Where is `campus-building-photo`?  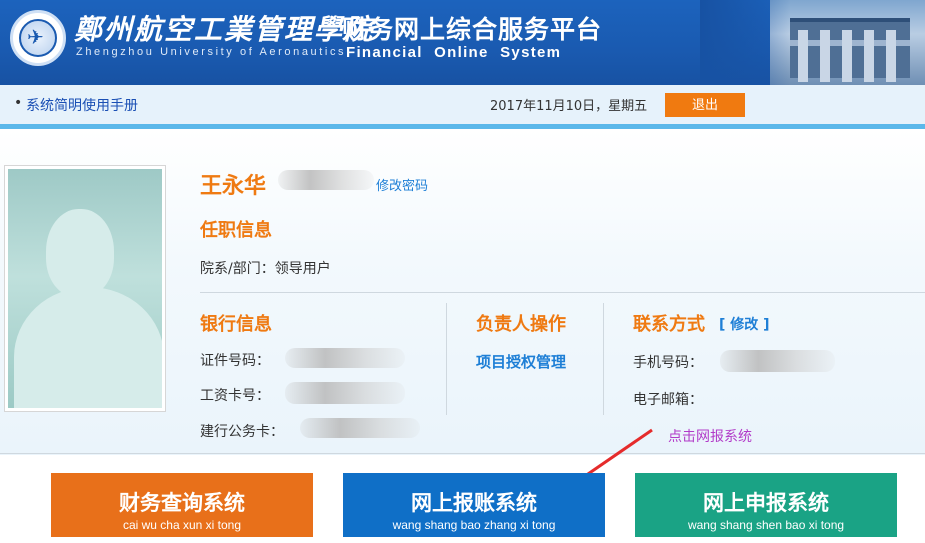 campus-building-photo is located at coordinates (847, 42).